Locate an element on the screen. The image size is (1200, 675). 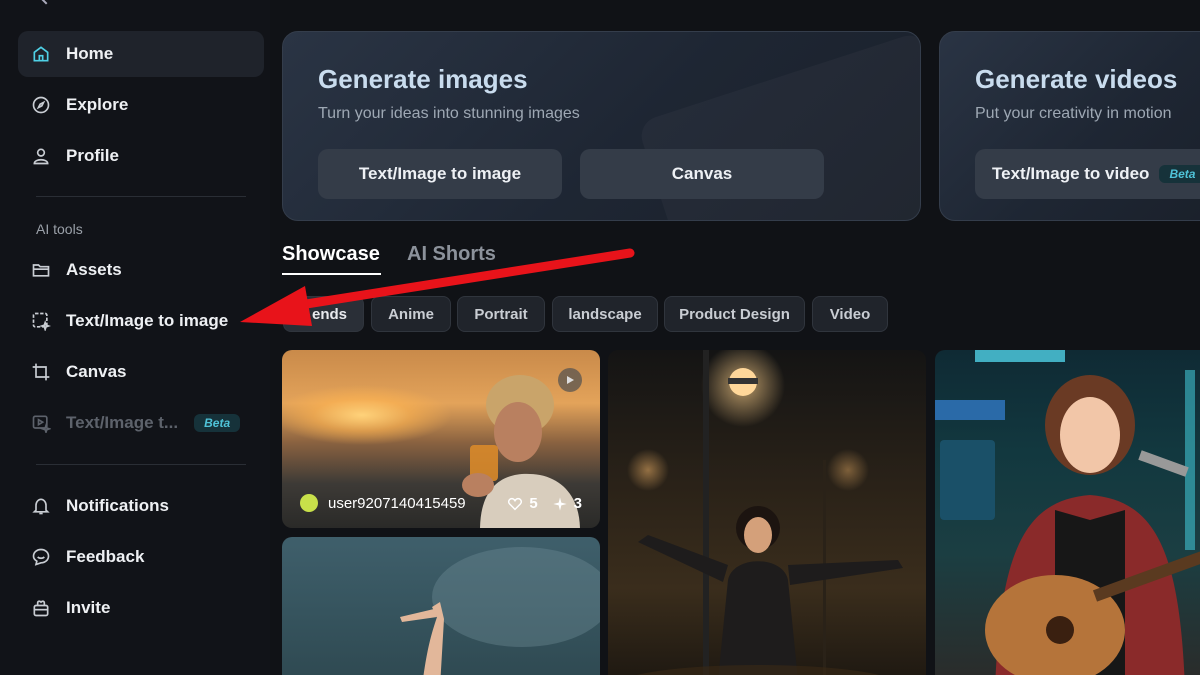
gallery-card-dancer is located at coordinates (441, 606).